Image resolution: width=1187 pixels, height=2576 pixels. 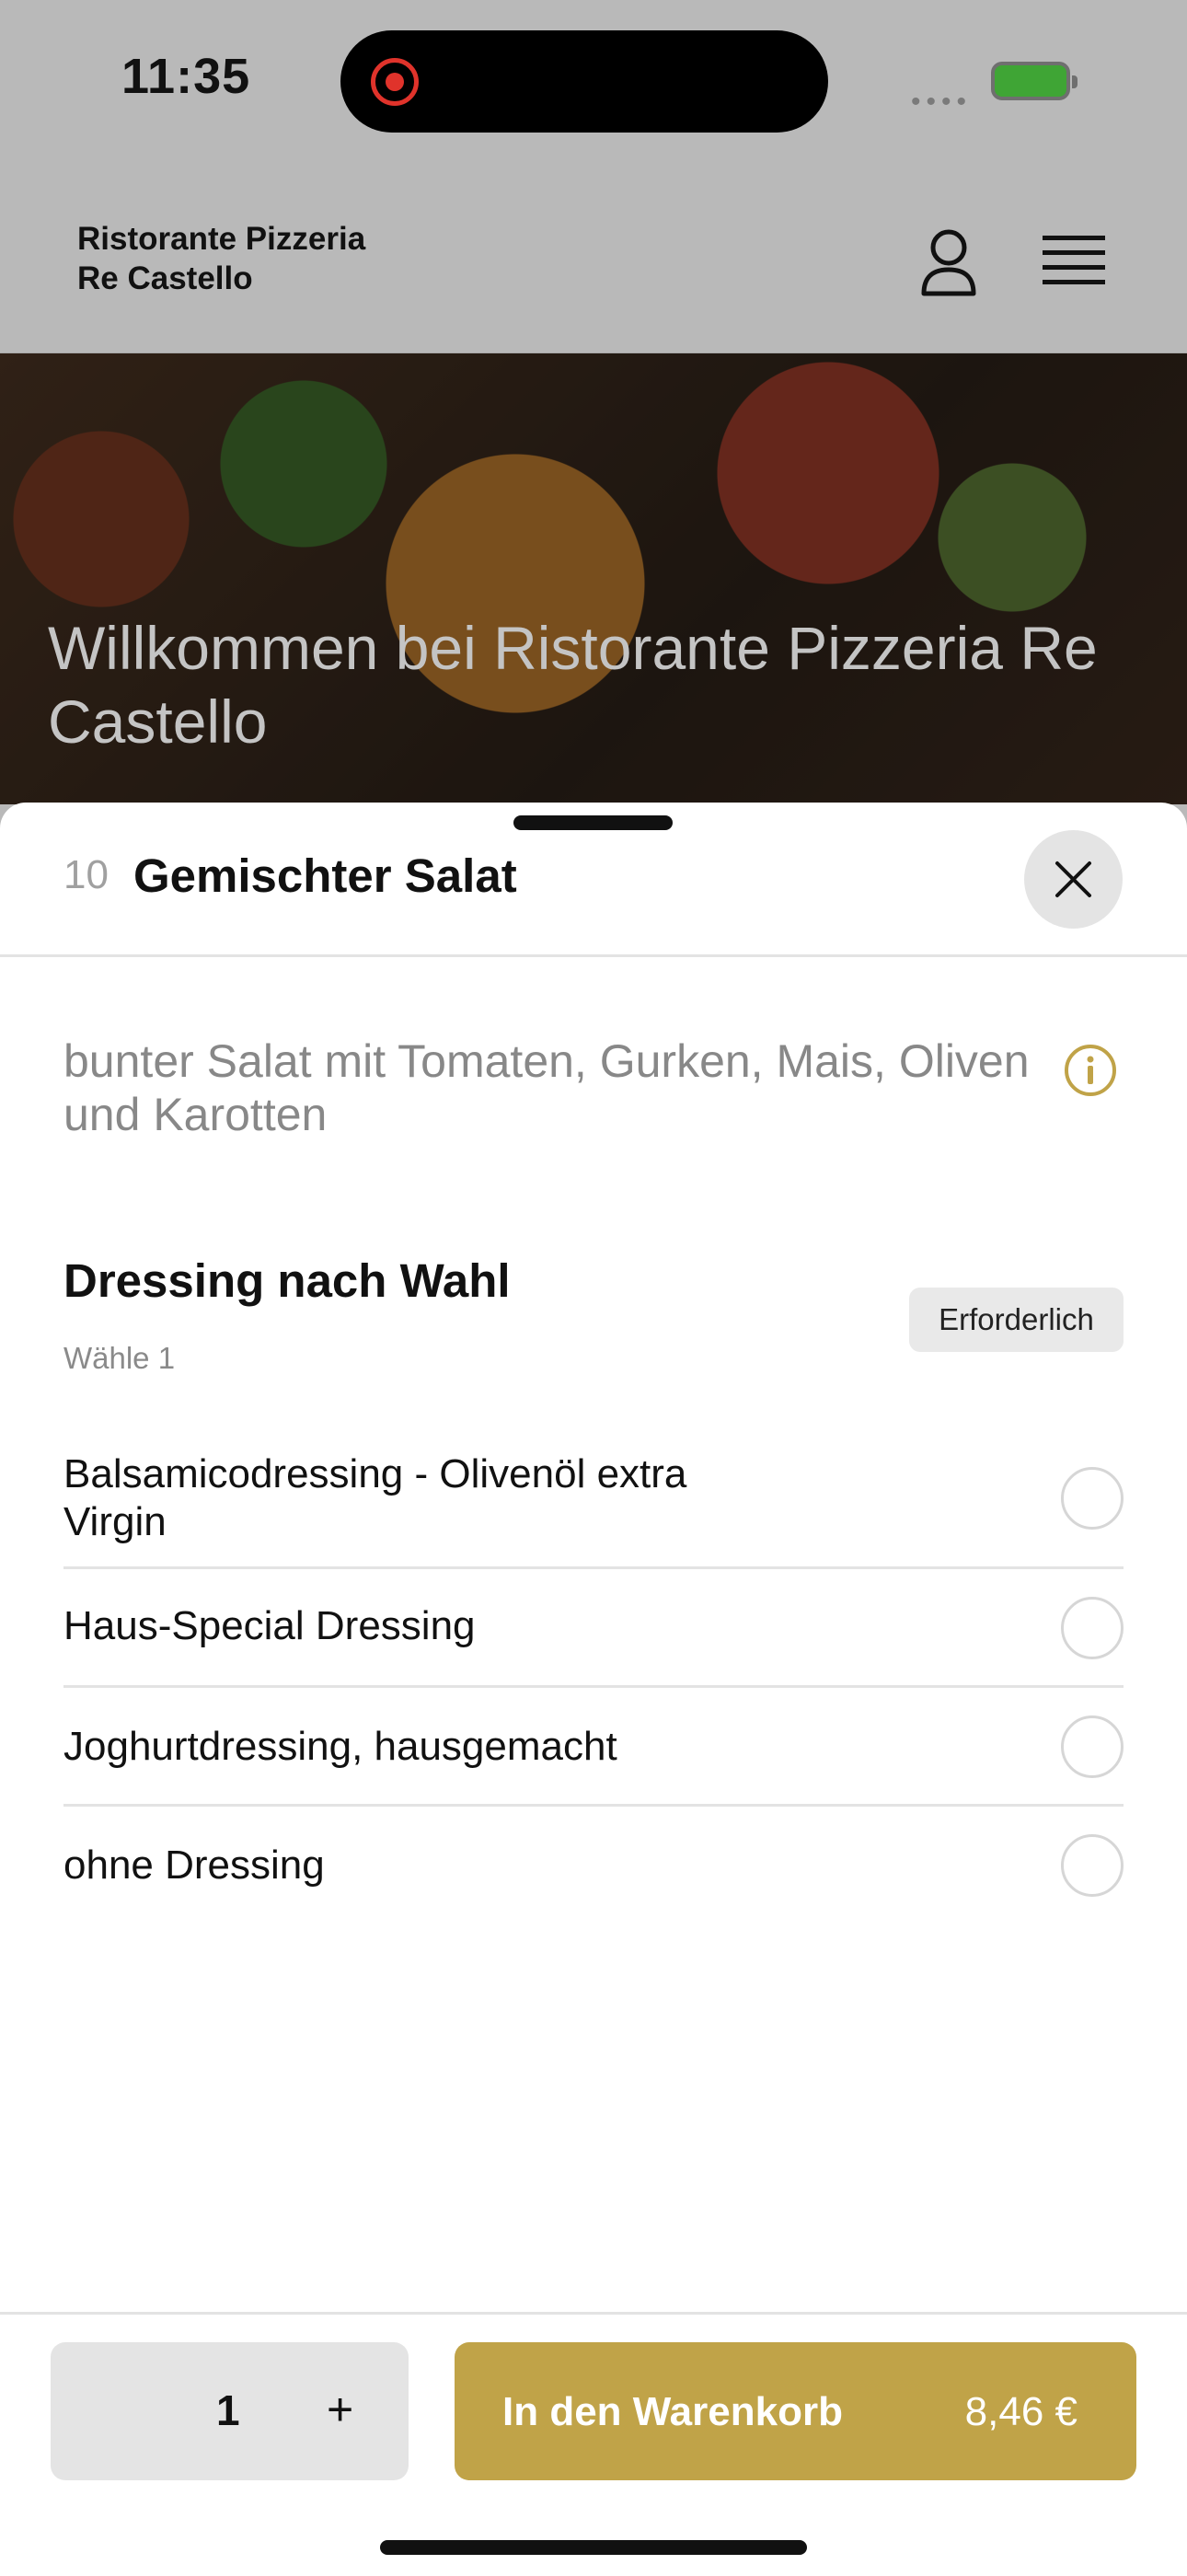 I want to click on close-button, so click(x=1073, y=880).